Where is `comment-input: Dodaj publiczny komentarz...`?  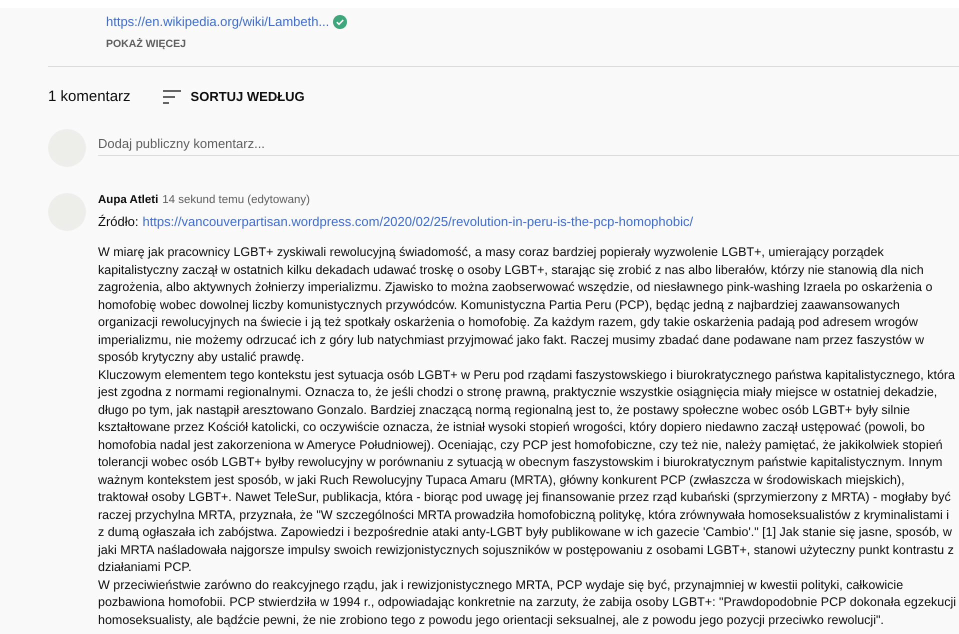 comment-input: Dodaj publiczny komentarz... is located at coordinates (528, 144).